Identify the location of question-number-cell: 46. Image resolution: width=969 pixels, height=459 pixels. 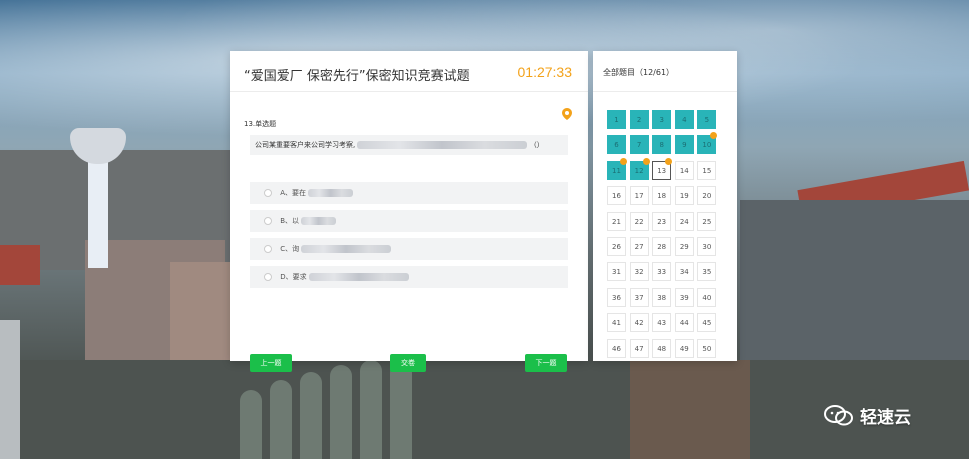
(616, 348).